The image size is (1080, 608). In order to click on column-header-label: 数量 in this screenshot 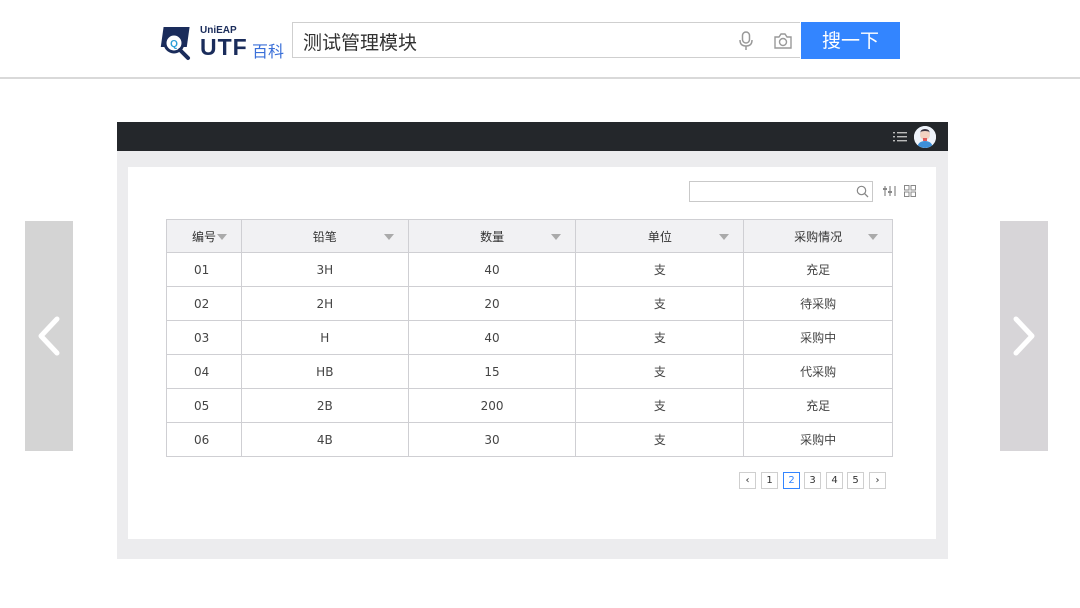, I will do `click(492, 236)`.